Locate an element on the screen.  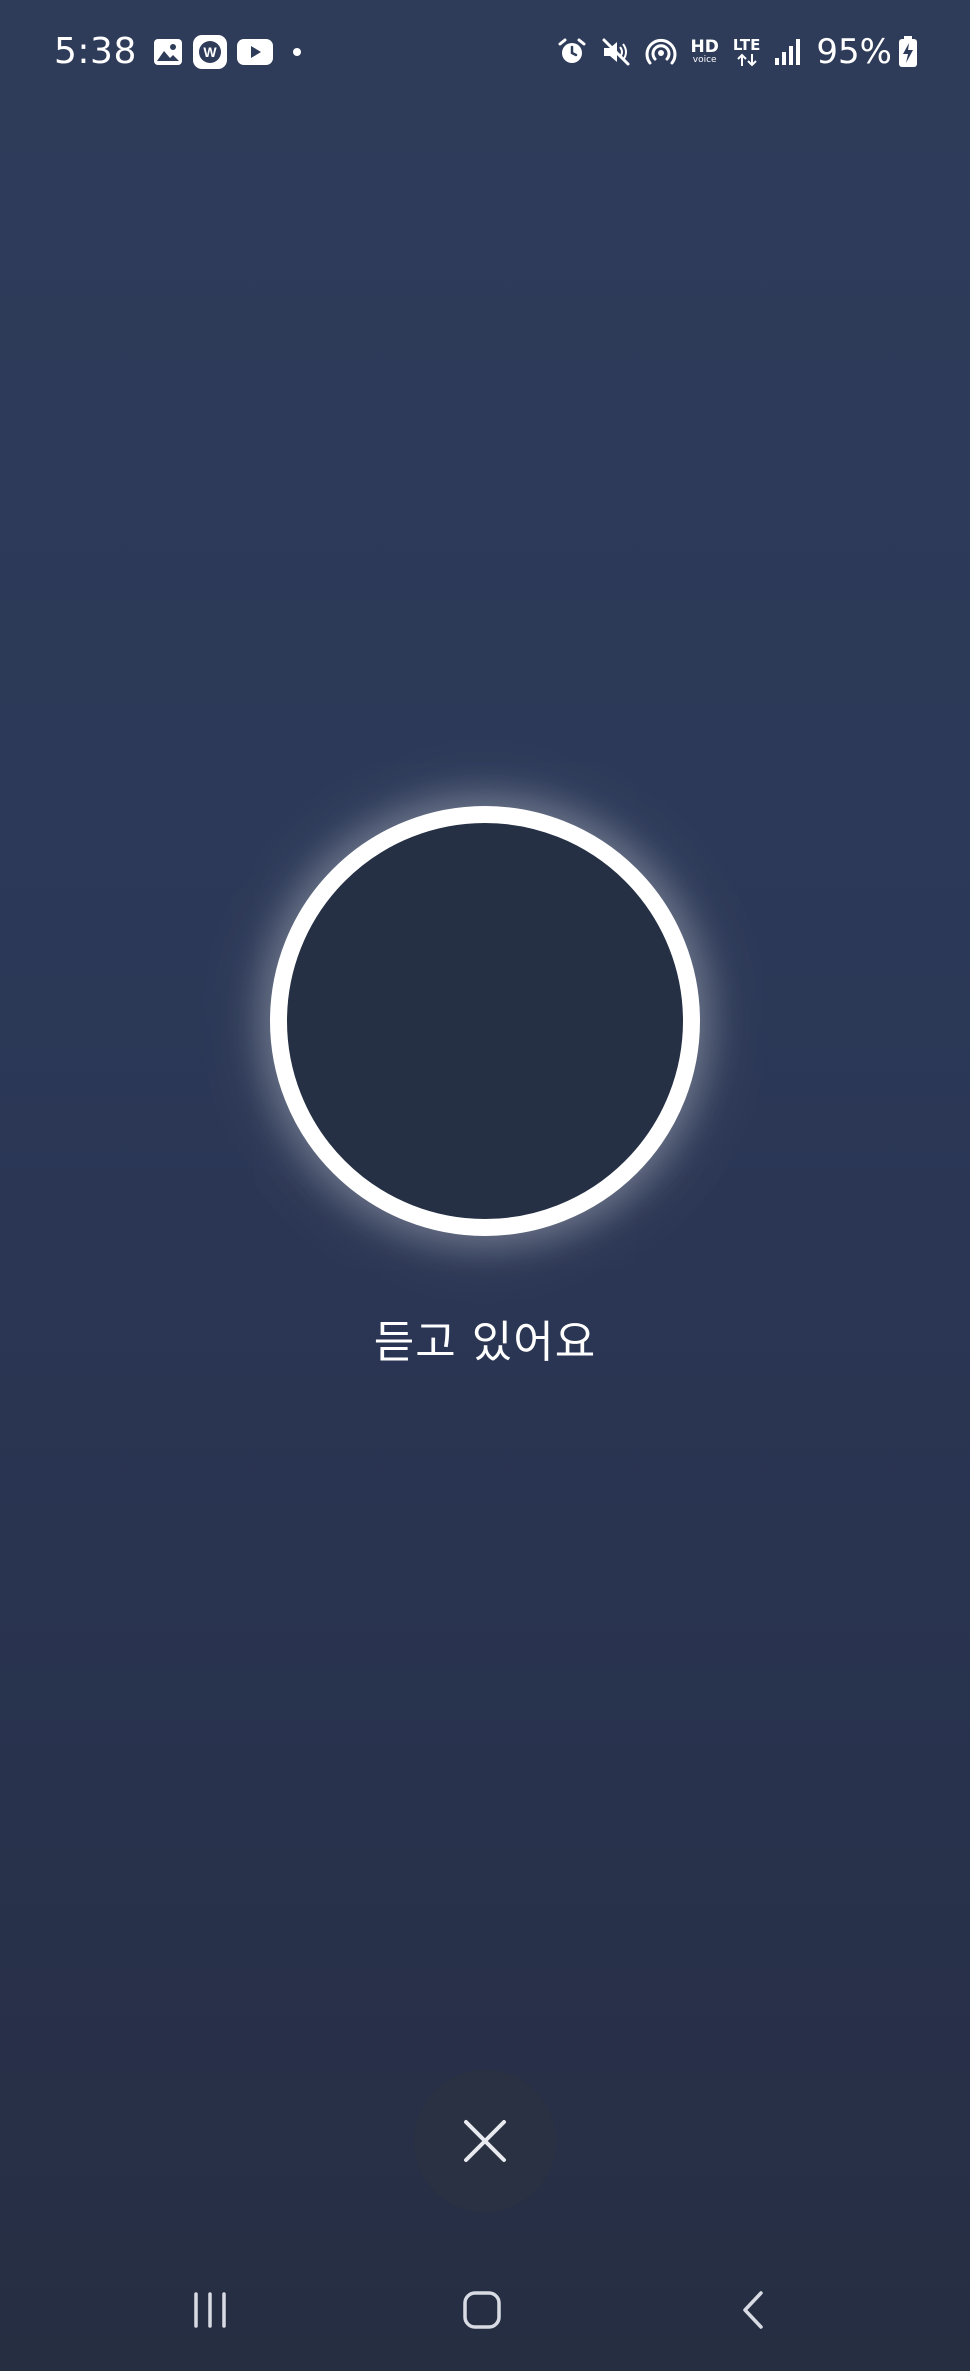
hd-voice-icon: HD voice is located at coordinates (705, 52).